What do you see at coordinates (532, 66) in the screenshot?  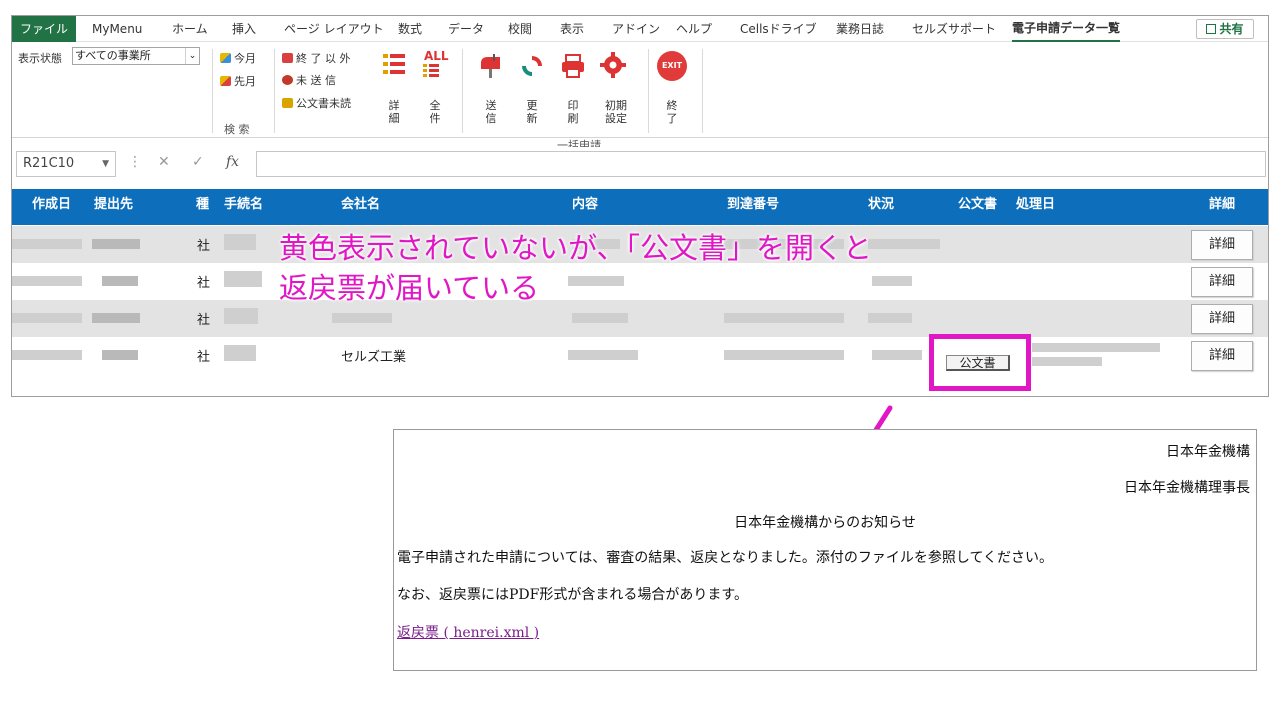 I see `refresh-icon` at bounding box center [532, 66].